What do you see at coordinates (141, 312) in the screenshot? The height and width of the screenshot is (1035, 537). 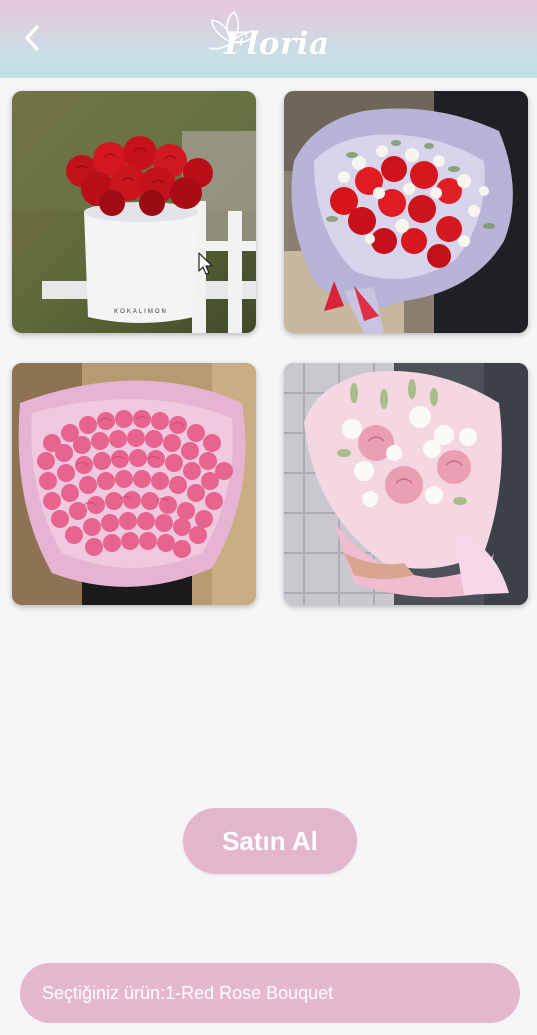 I see `svg-text: KOKALIMON` at bounding box center [141, 312].